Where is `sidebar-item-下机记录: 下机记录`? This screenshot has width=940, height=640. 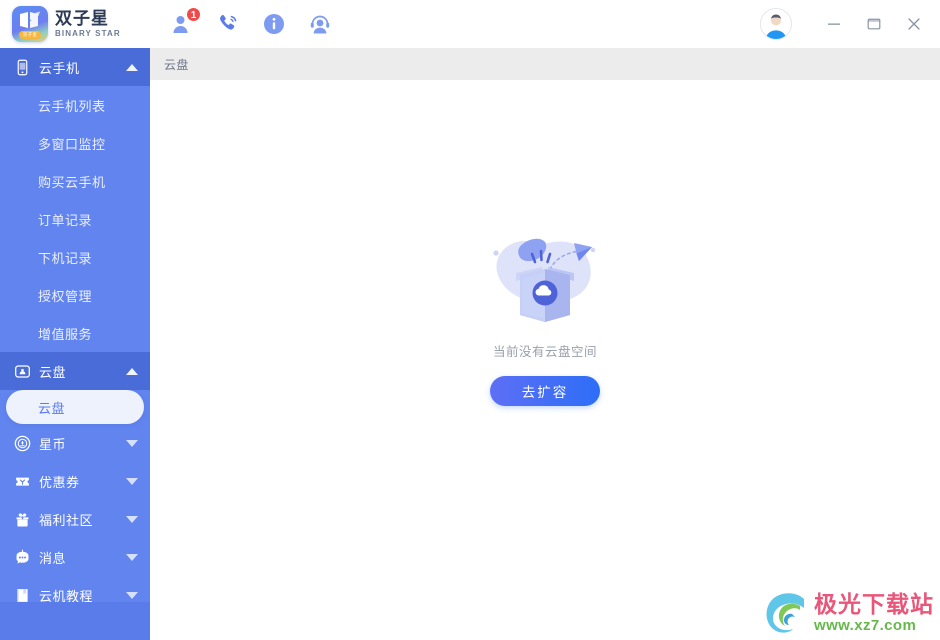 sidebar-item-下机记录: 下机记录 is located at coordinates (75, 257).